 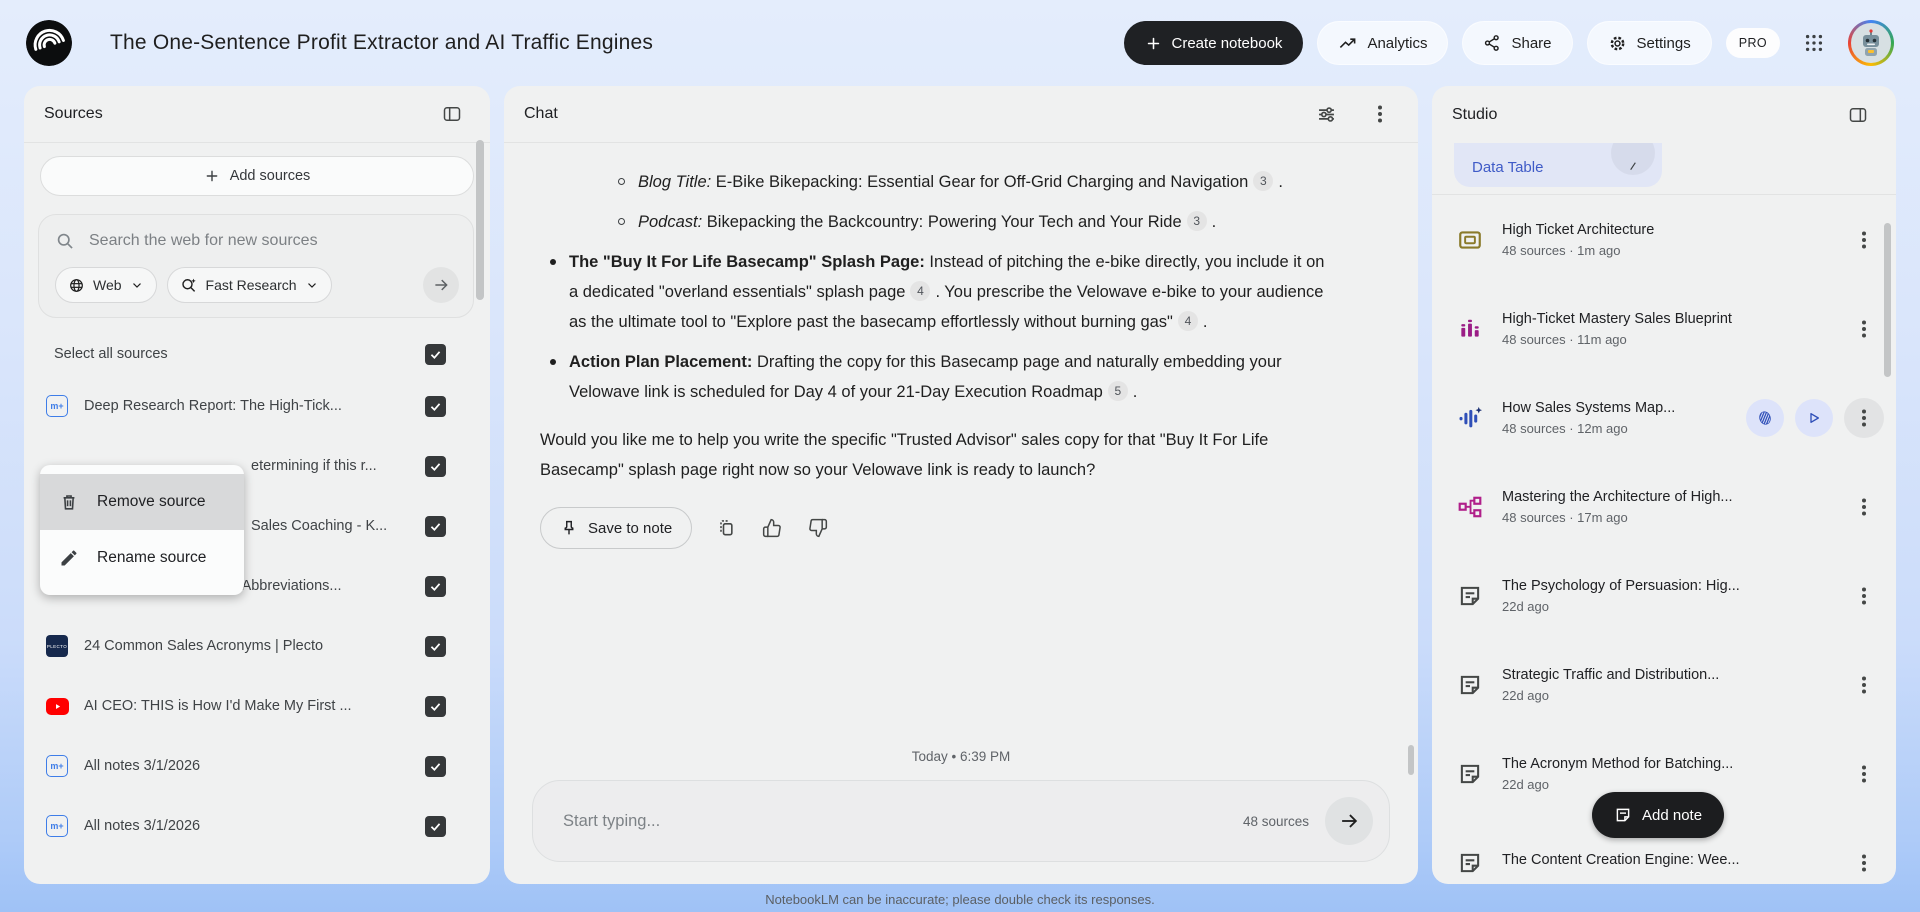 I want to click on check-icon, so click(x=435, y=354).